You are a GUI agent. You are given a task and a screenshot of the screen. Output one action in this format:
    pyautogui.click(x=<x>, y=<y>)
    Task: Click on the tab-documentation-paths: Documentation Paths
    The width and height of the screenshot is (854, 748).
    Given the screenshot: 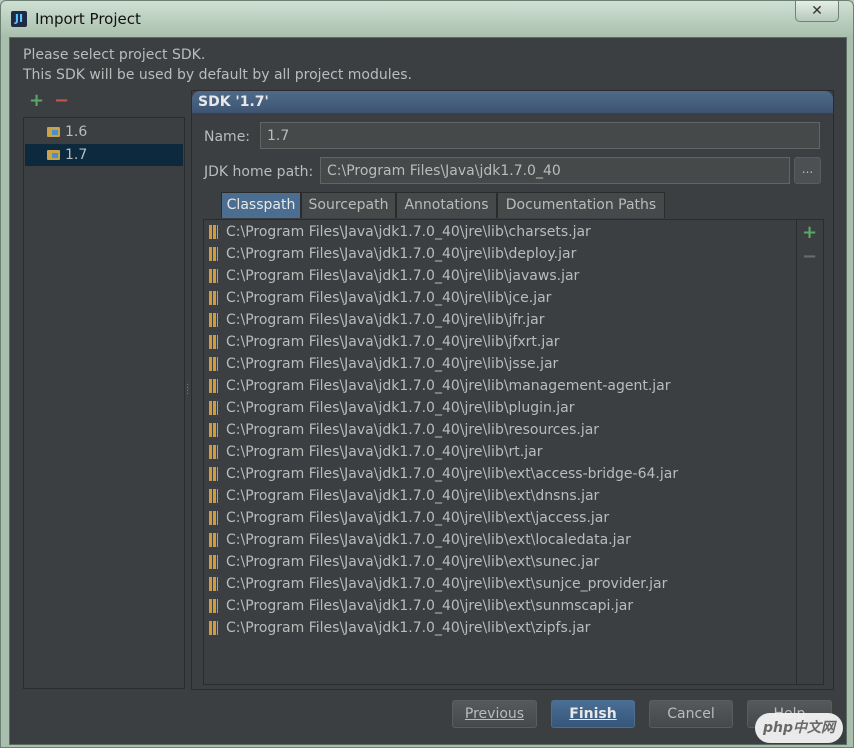 What is the action you would take?
    pyautogui.click(x=581, y=205)
    